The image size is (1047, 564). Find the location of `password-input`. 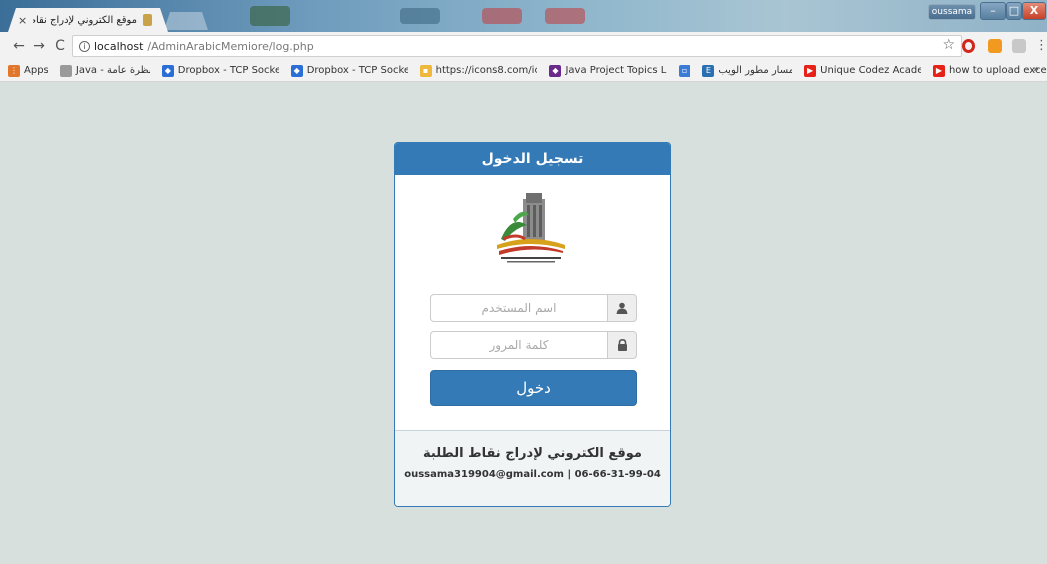

password-input is located at coordinates (518, 345).